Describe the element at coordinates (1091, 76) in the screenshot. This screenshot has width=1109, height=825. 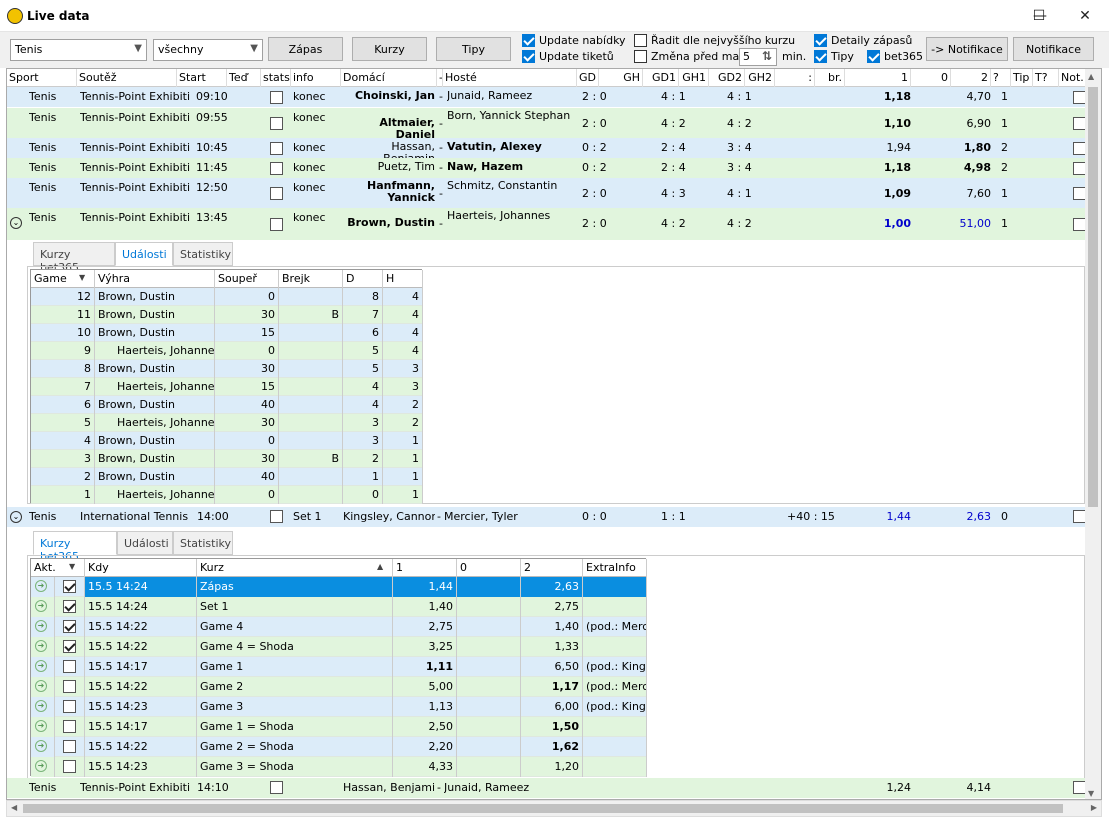
I see `scroll-up-icon: ▲` at that location.